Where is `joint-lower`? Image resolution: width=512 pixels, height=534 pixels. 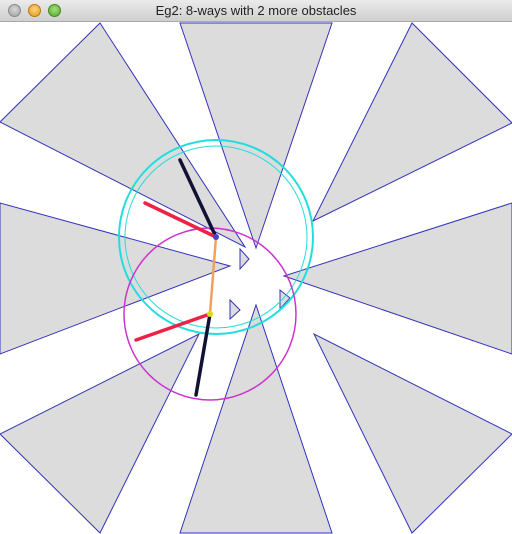
joint-lower is located at coordinates (210, 314).